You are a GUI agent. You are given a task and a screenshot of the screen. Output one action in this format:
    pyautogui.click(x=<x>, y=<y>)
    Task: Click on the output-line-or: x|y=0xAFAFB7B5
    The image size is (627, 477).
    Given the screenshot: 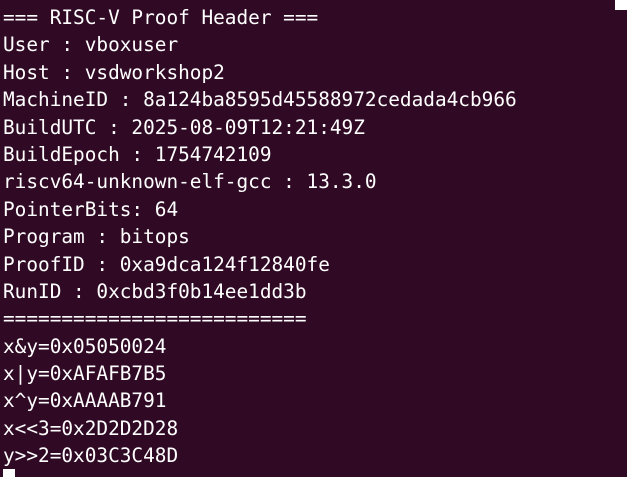 What is the action you would take?
    pyautogui.click(x=85, y=374)
    